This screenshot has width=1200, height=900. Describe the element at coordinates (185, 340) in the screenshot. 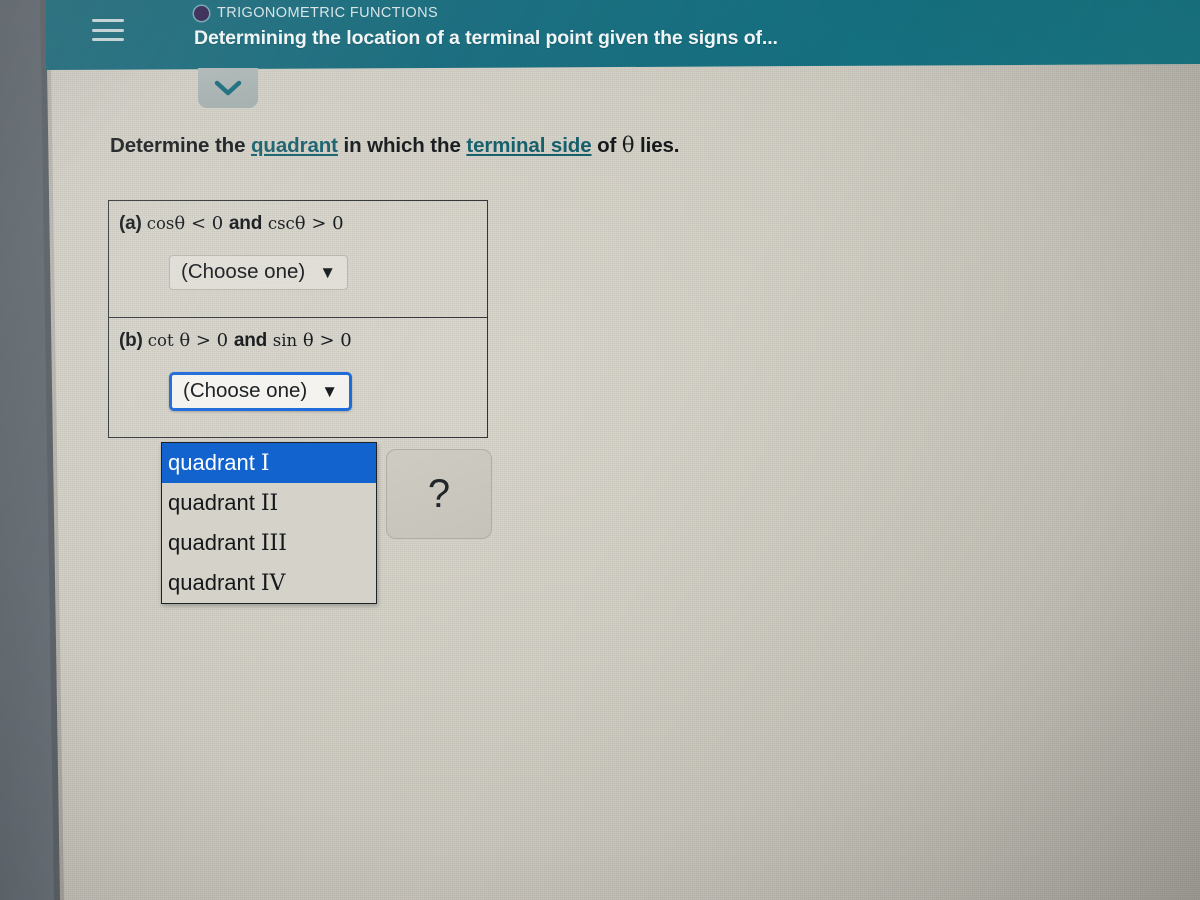

I see `part-b-theta1: θ` at that location.